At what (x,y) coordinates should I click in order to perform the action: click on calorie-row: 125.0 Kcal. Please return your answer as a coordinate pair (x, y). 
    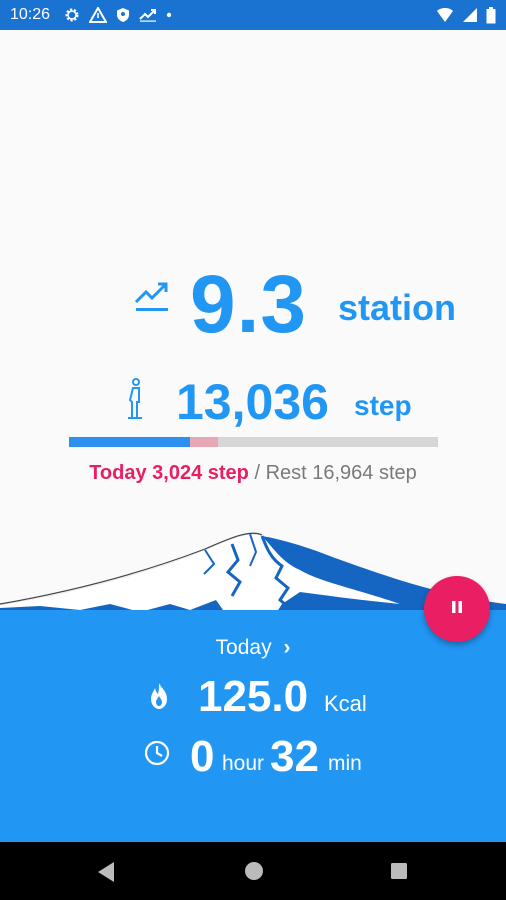
    Looking at the image, I should click on (270, 697).